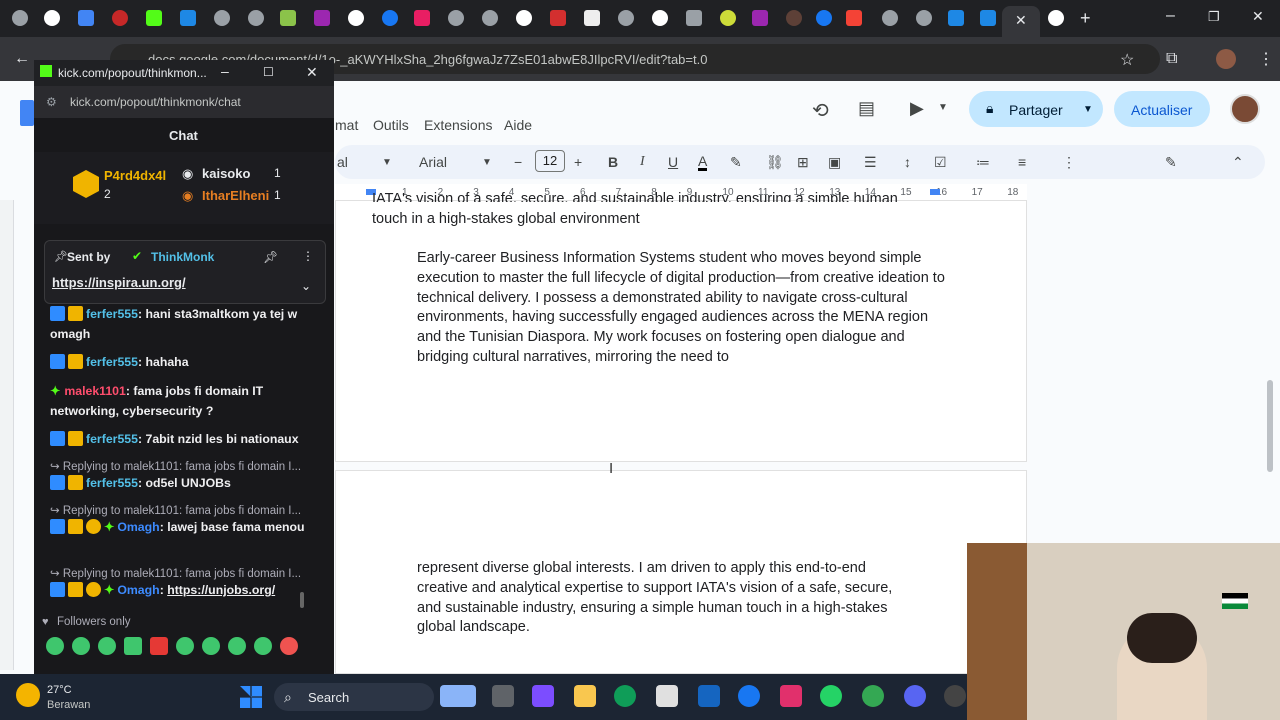 This screenshot has width=1280, height=720. Describe the element at coordinates (543, 696) in the screenshot. I see `m365-icon` at that location.